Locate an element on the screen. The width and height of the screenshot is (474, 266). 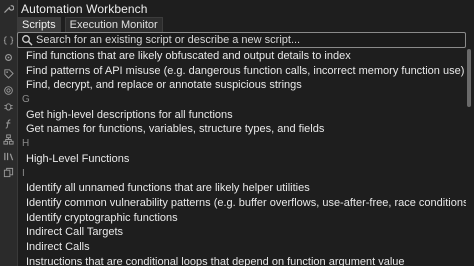
tab-bar: Scripts Execution Monitor is located at coordinates (90, 24).